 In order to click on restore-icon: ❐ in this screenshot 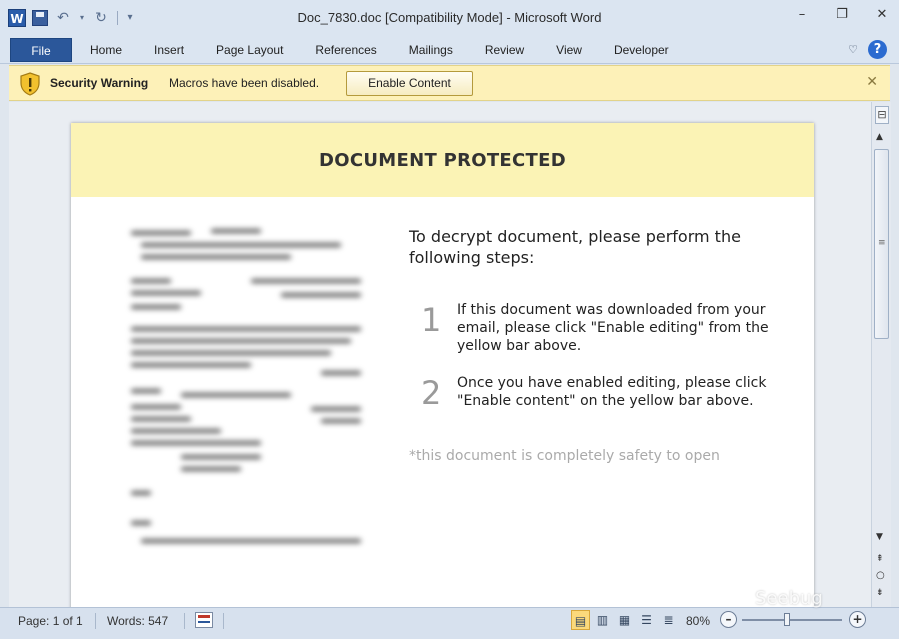, I will do `click(842, 15)`.